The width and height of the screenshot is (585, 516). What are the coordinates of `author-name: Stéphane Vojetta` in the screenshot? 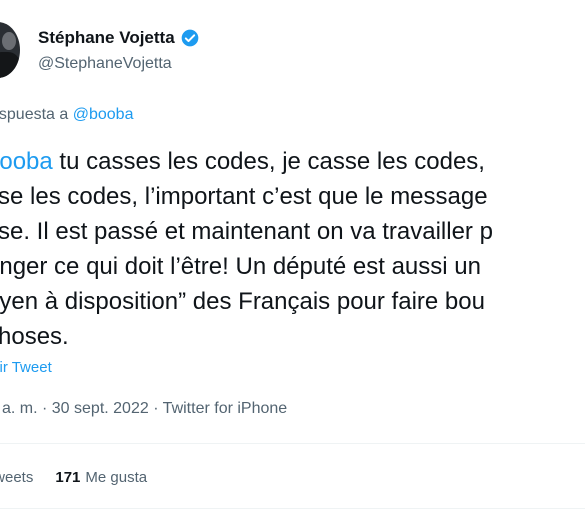 It's located at (106, 38).